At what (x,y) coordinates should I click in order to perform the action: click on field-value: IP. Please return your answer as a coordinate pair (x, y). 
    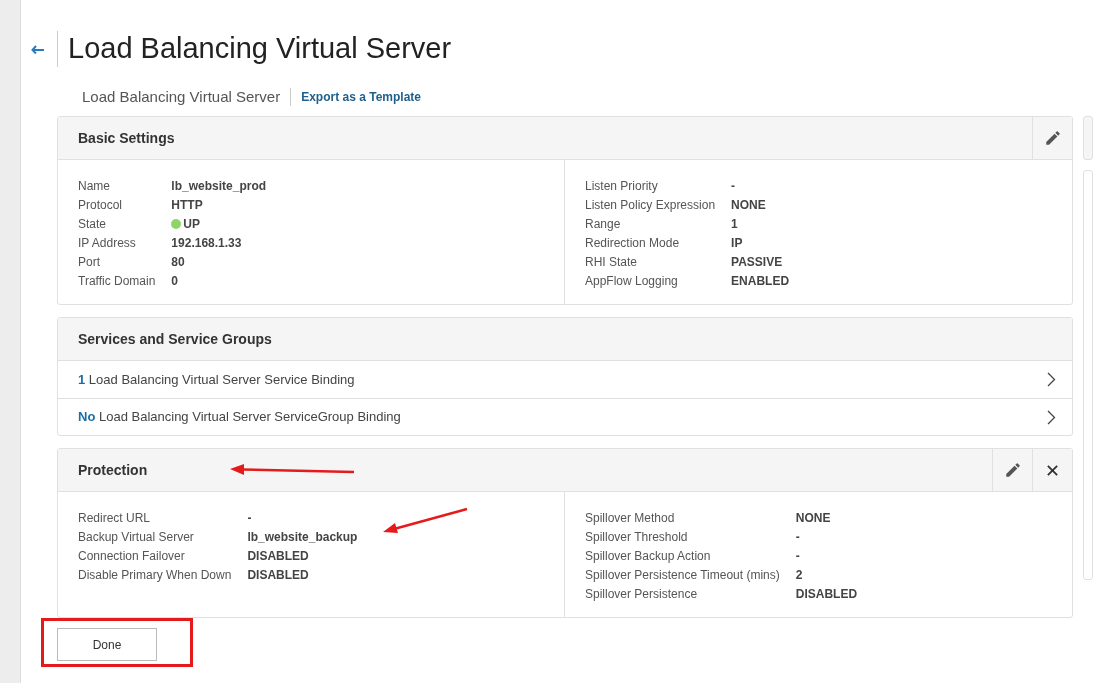
    Looking at the image, I should click on (737, 243).